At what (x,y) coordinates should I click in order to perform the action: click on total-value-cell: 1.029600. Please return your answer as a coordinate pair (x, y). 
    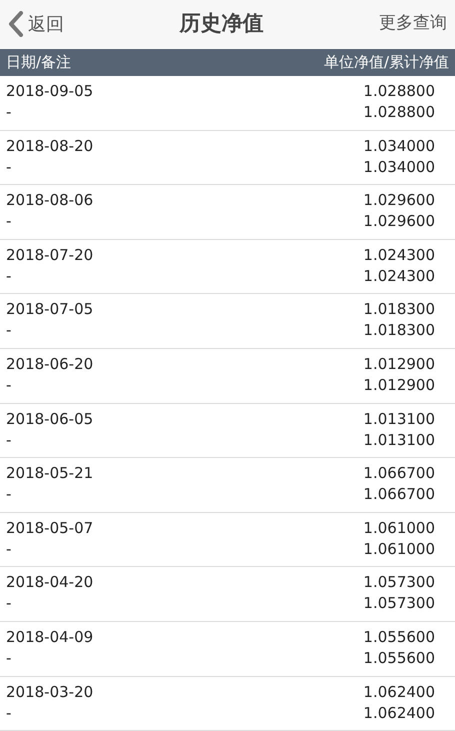
    Looking at the image, I should click on (399, 221).